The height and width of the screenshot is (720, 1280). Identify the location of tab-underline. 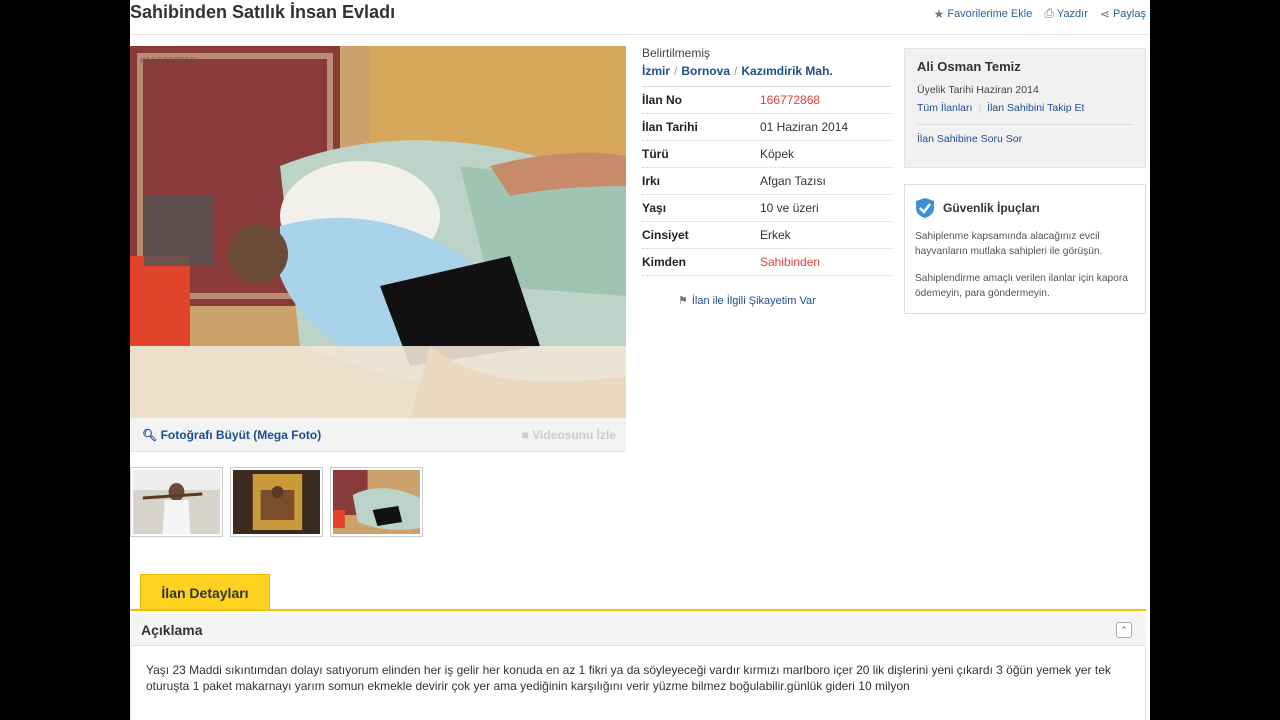
(638, 610).